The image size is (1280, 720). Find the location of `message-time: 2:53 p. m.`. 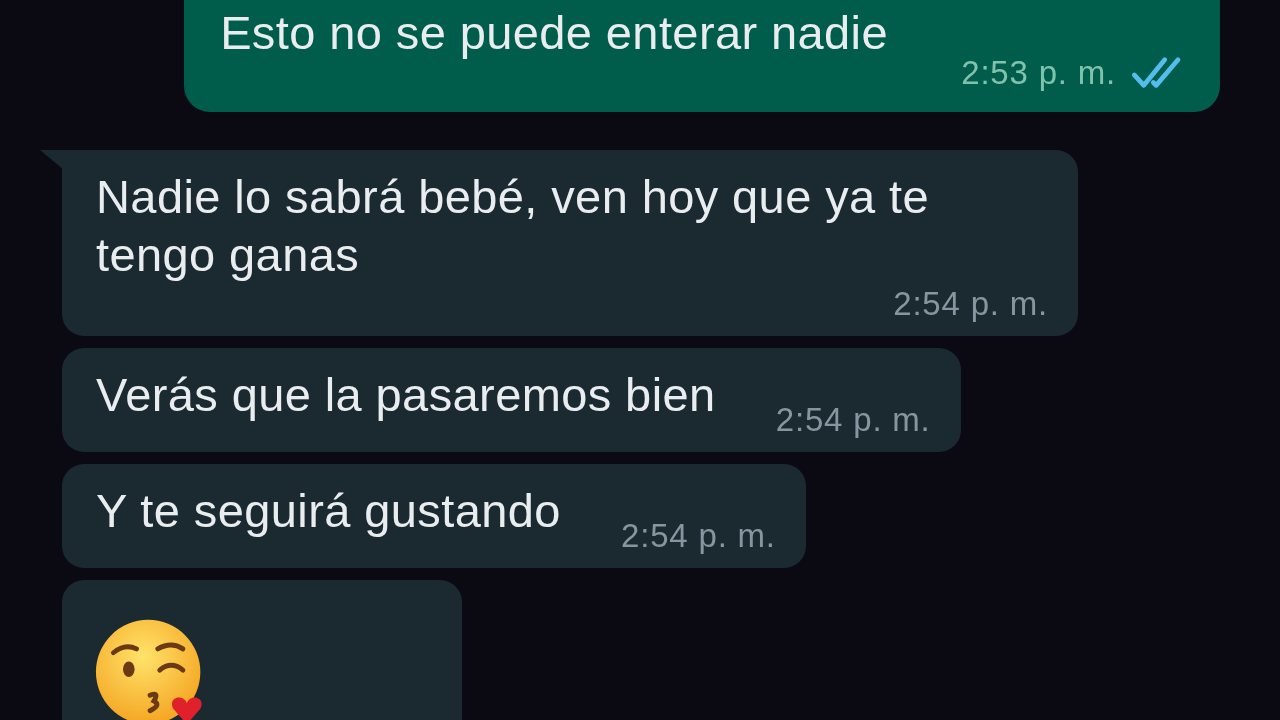

message-time: 2:53 p. m. is located at coordinates (1038, 73).